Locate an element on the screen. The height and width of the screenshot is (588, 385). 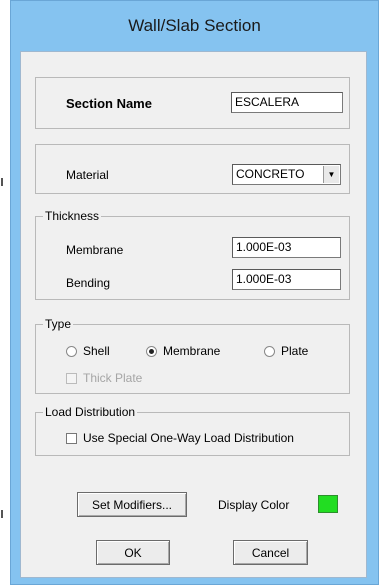
display-color-label: Display Color is located at coordinates (254, 505).